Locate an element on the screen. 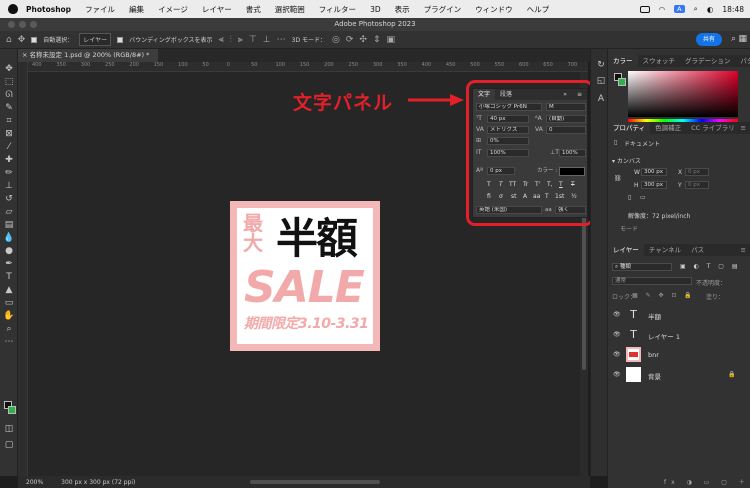  screen-mode-icon: ▢ is located at coordinates (9, 445).